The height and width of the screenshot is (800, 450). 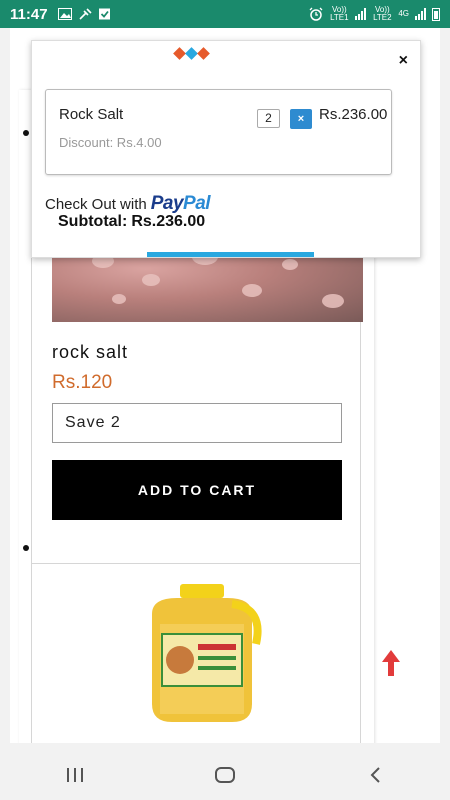 I want to click on recent-apps-icon, so click(x=75, y=775).